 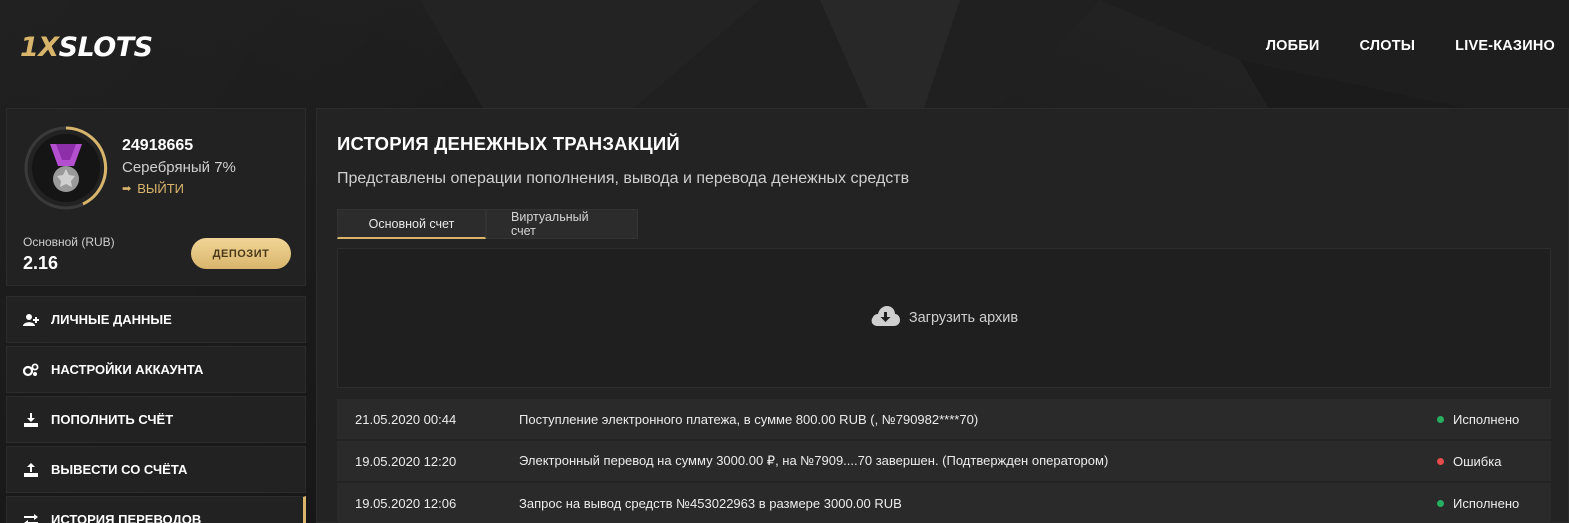 What do you see at coordinates (411, 224) in the screenshot?
I see `tab-main-account: Основной счет` at bounding box center [411, 224].